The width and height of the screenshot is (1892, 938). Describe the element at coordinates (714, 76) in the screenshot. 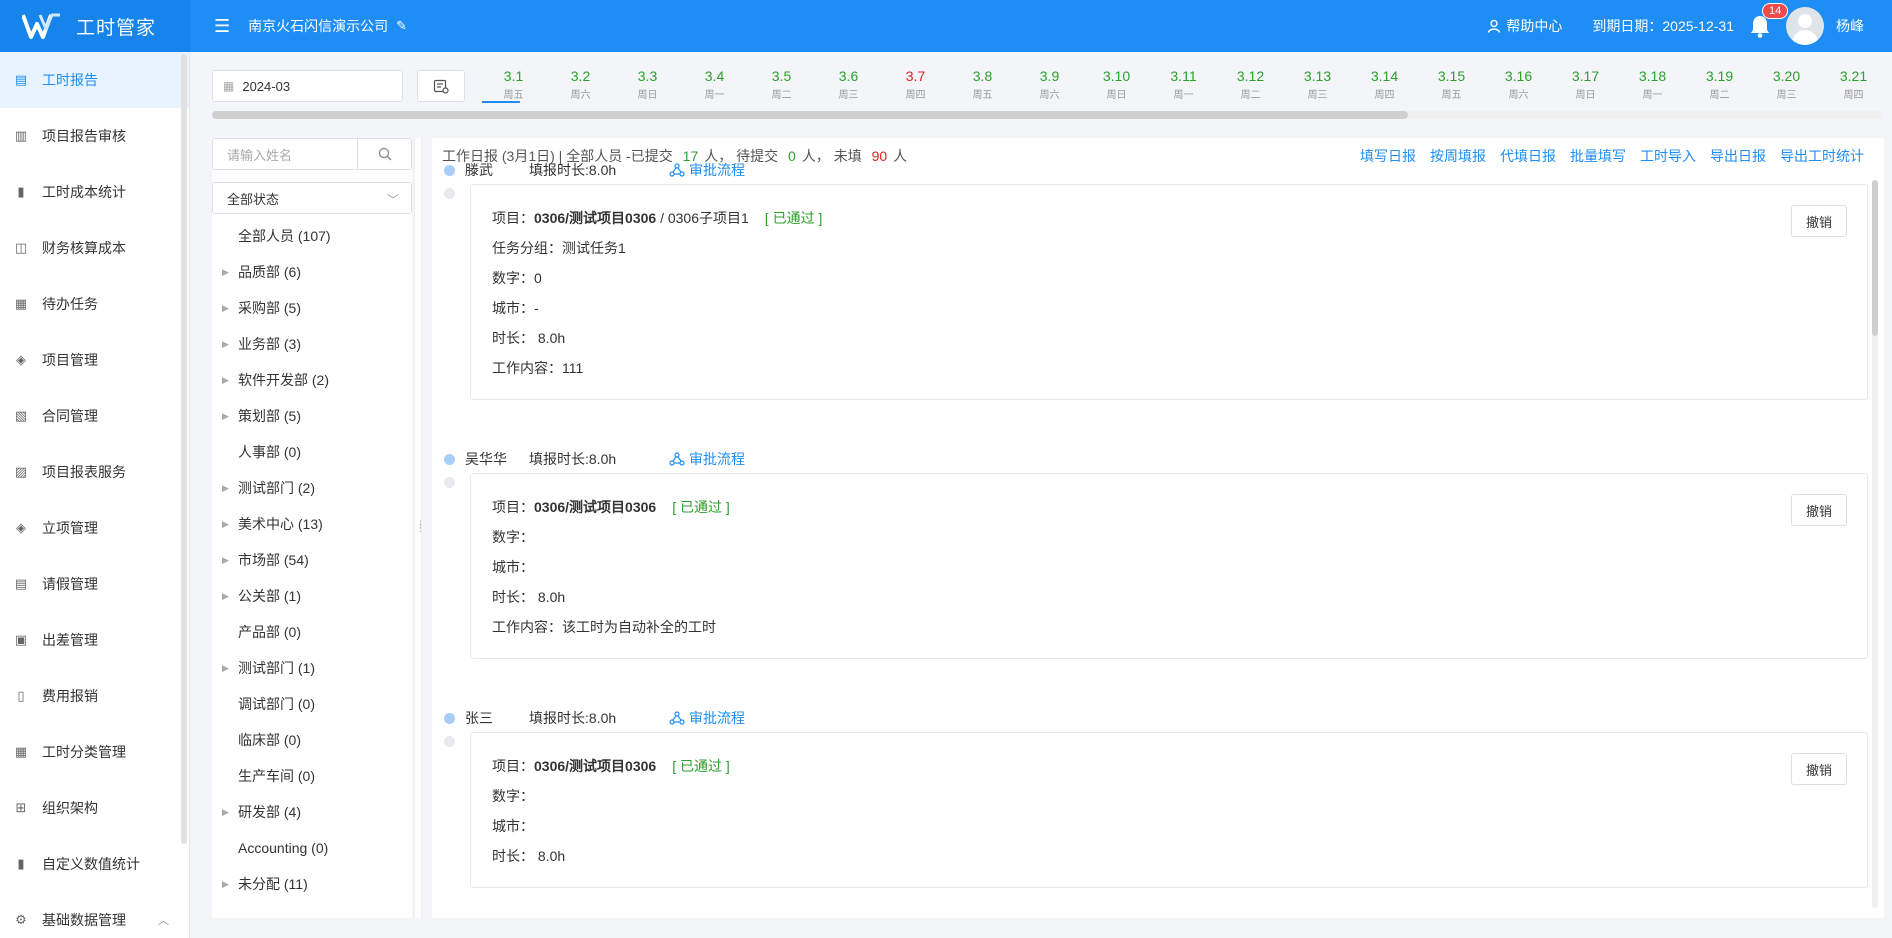

I see `day-date: 3.4` at that location.